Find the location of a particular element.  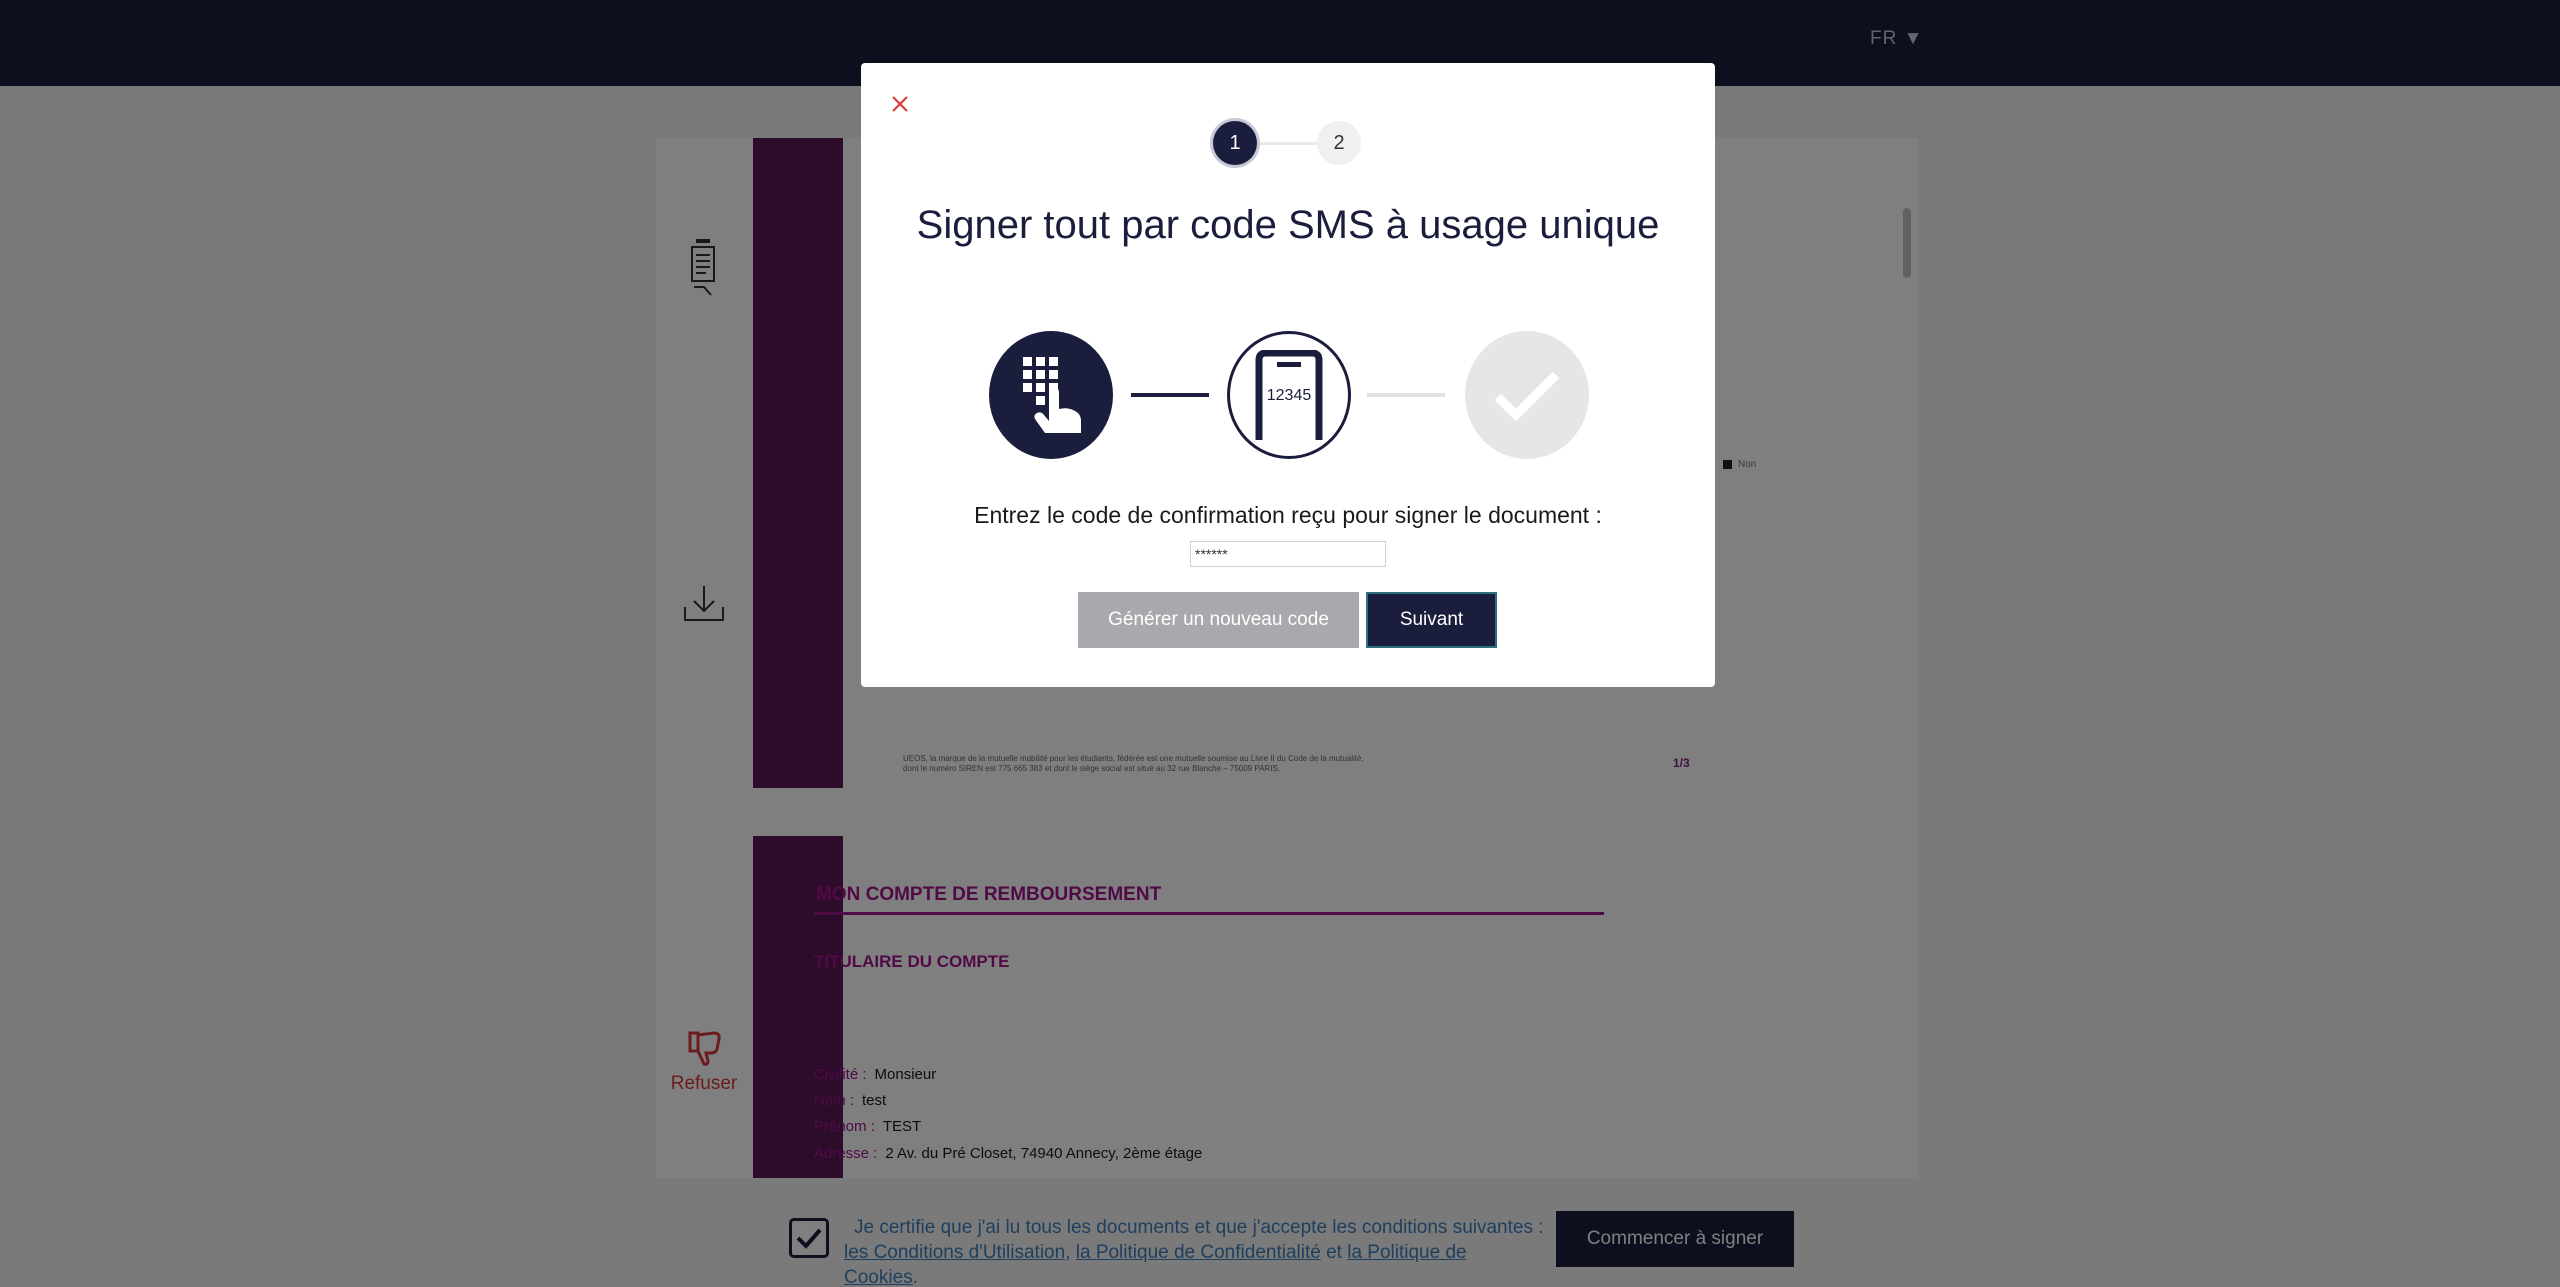

confirmation-step is located at coordinates (1527, 395).